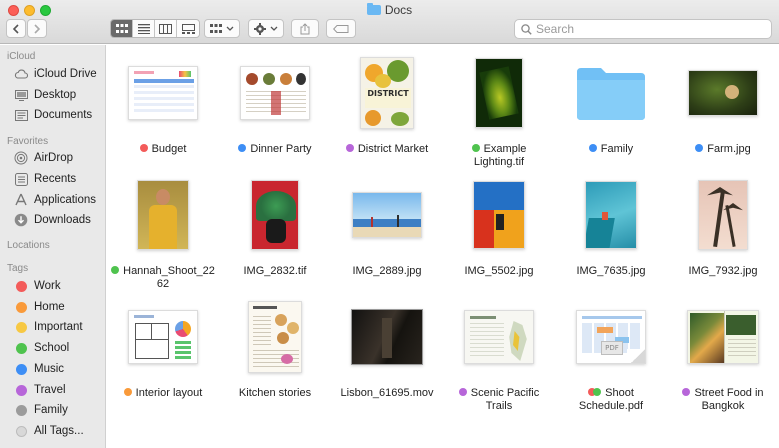  What do you see at coordinates (611, 108) in the screenshot?
I see `file-item-family-folder: Family` at bounding box center [611, 108].